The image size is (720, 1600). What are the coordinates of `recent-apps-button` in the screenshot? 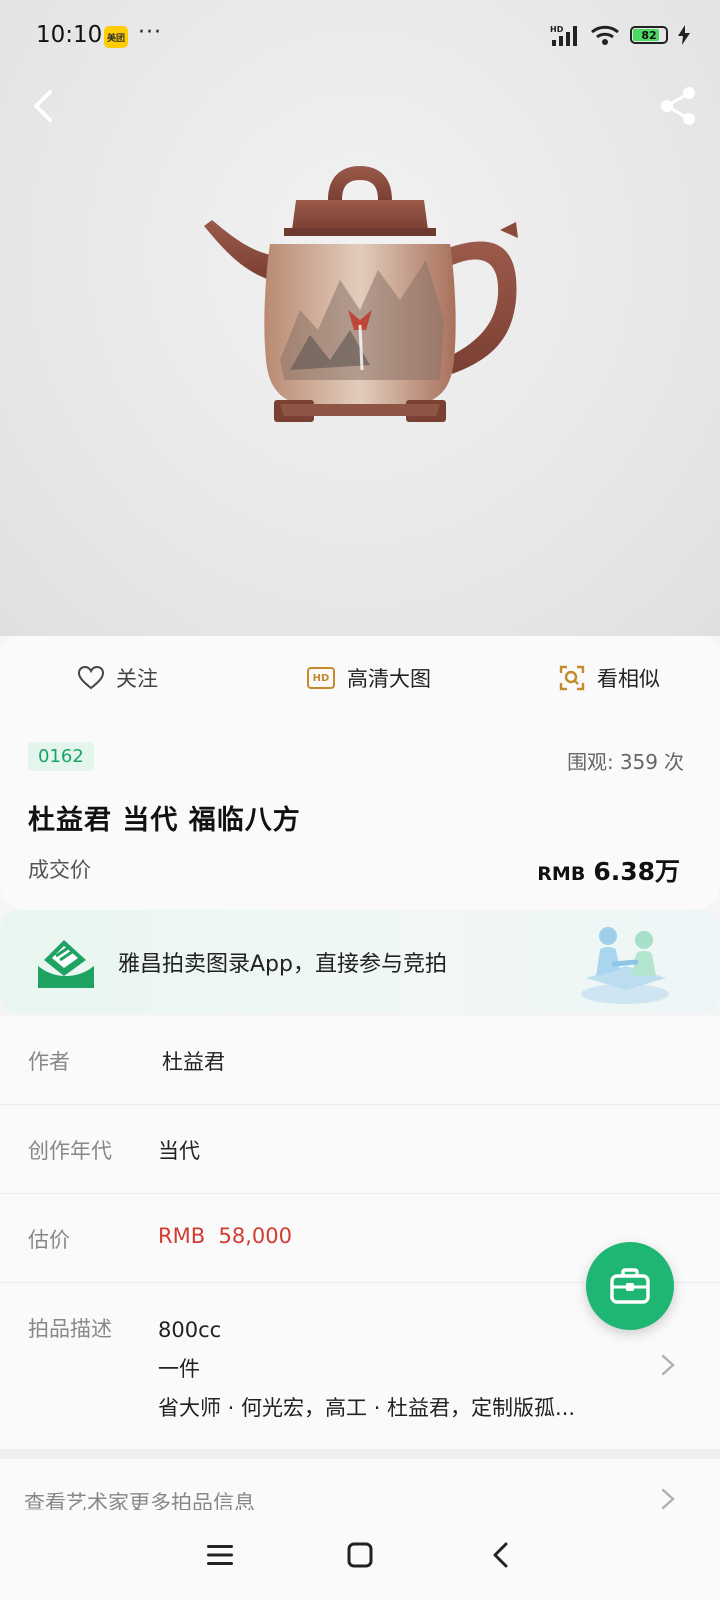 It's located at (220, 1555).